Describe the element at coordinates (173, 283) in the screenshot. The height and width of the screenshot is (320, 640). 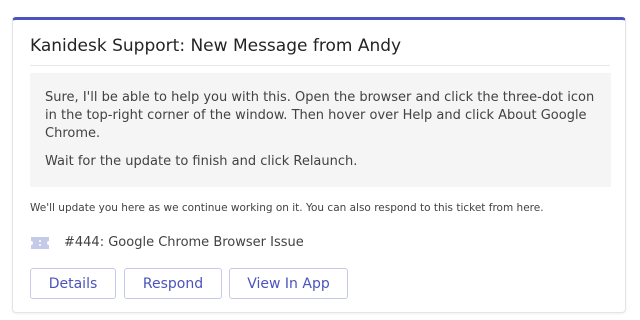
I see `respond-button: Respond` at that location.